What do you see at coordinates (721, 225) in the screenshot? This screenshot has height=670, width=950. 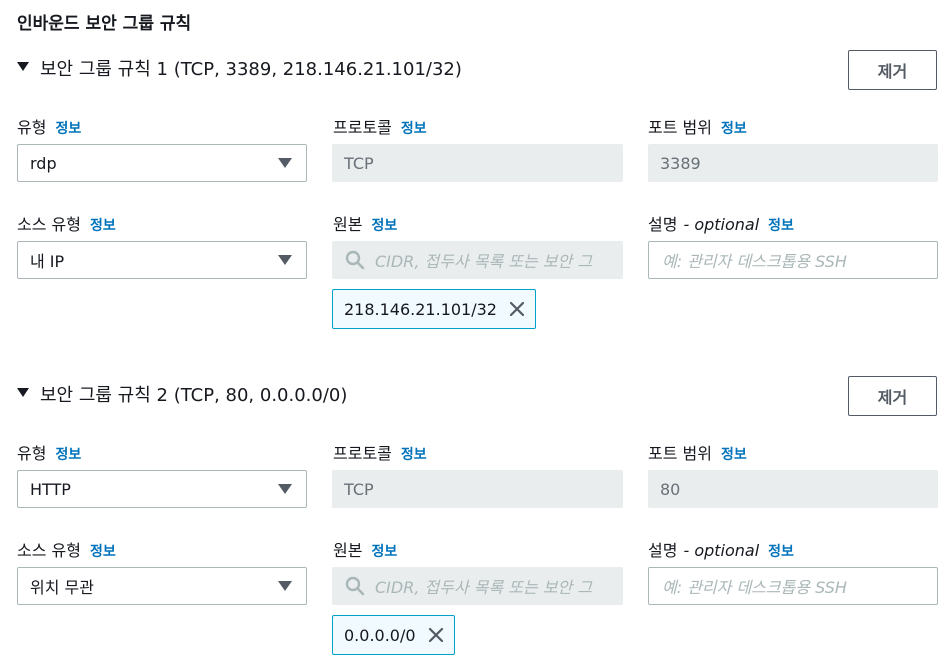 I see `rule-1-description-label: 설명 - optional 정보` at bounding box center [721, 225].